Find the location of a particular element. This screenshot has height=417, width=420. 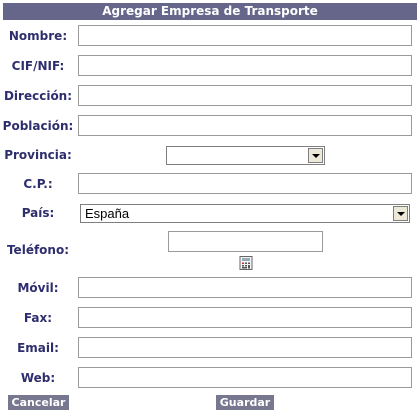

nombre-input is located at coordinates (245, 35).